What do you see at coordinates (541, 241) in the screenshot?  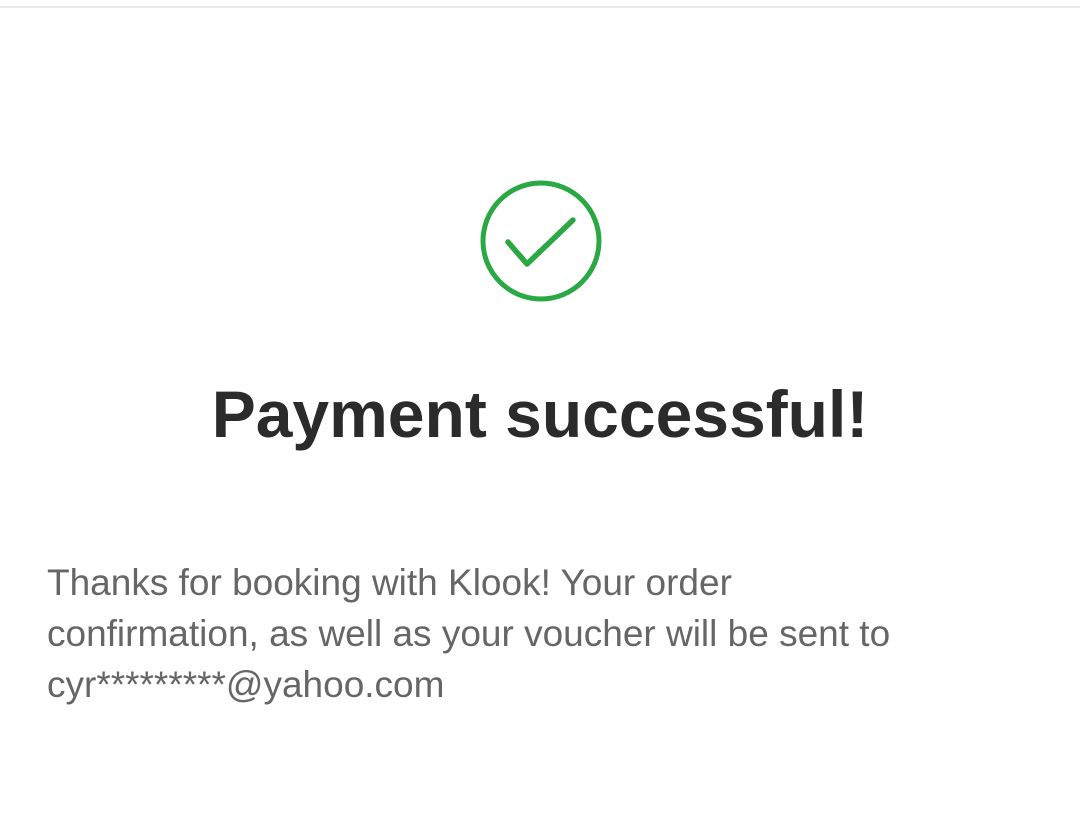 I see `check-circle-icon` at bounding box center [541, 241].